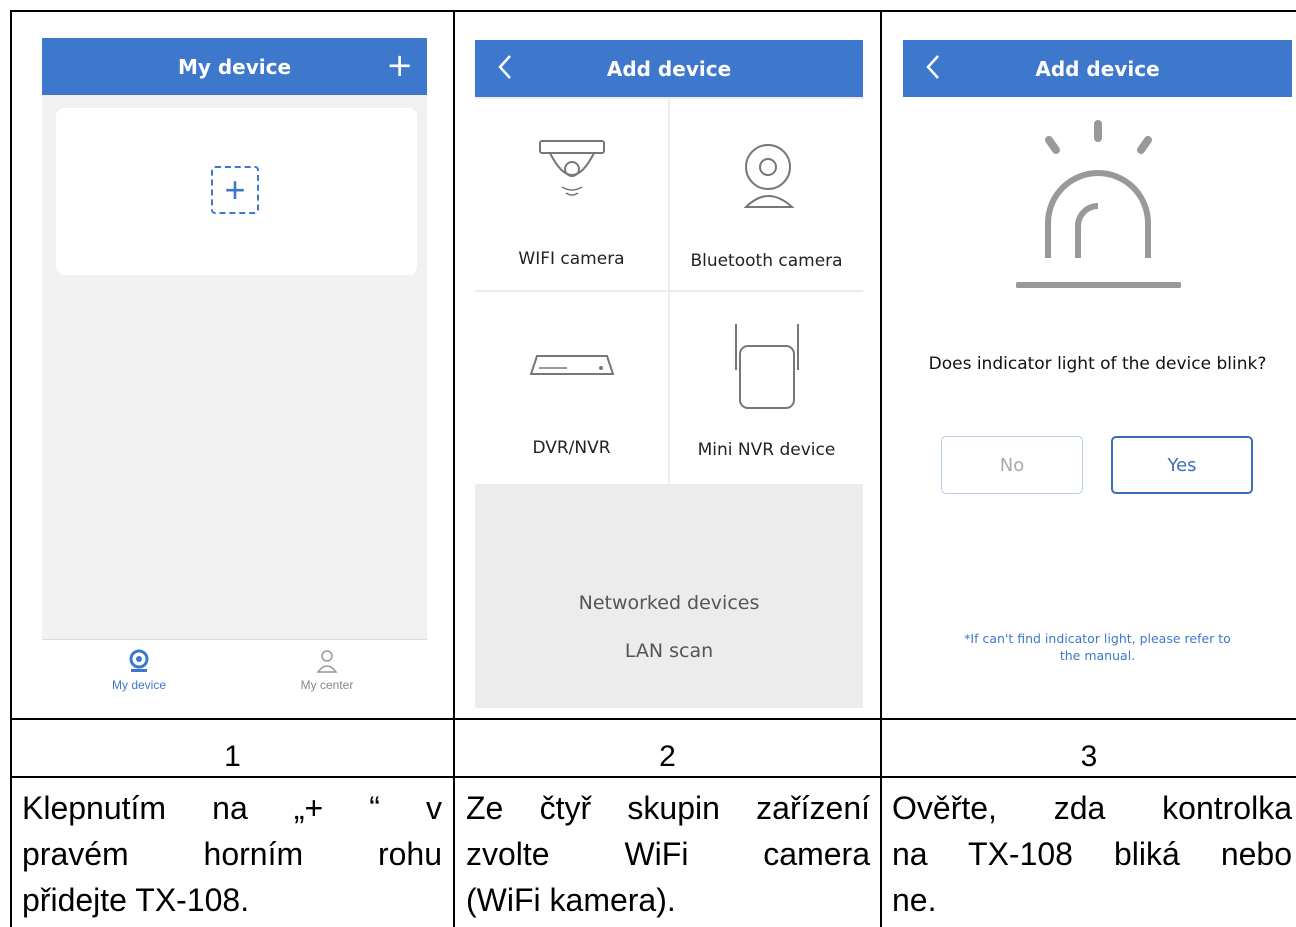  Describe the element at coordinates (766, 450) in the screenshot. I see `tile-label: Mini NVR device` at that location.